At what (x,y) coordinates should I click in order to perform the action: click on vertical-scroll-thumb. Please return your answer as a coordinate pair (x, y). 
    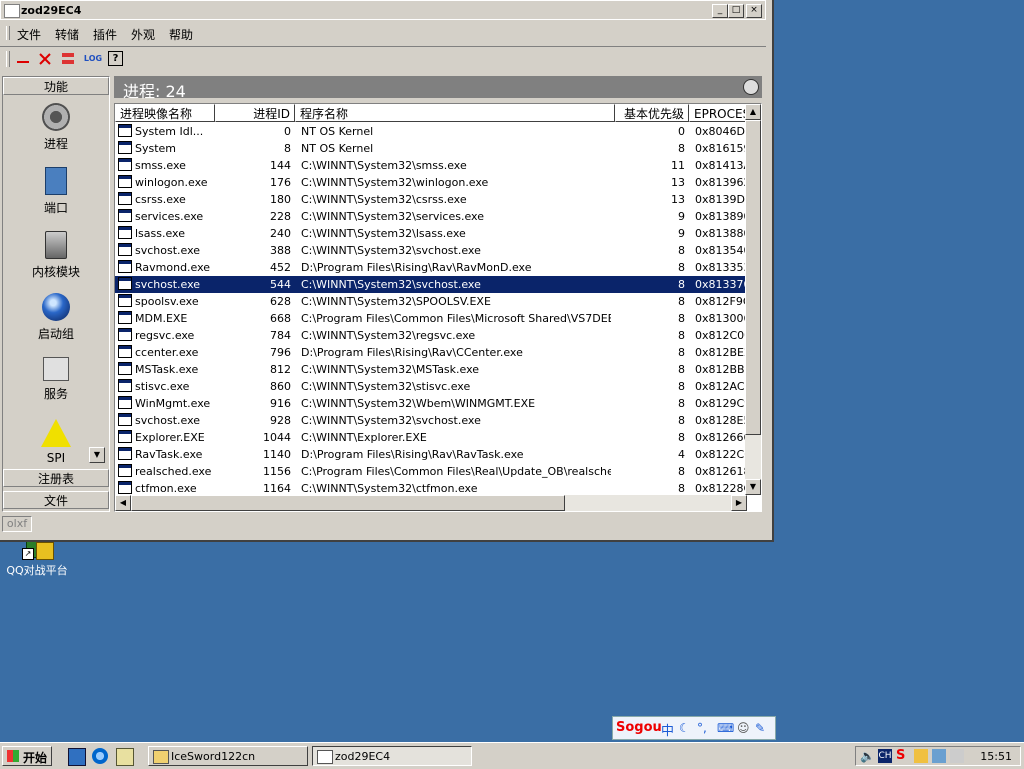
    Looking at the image, I should click on (753, 277).